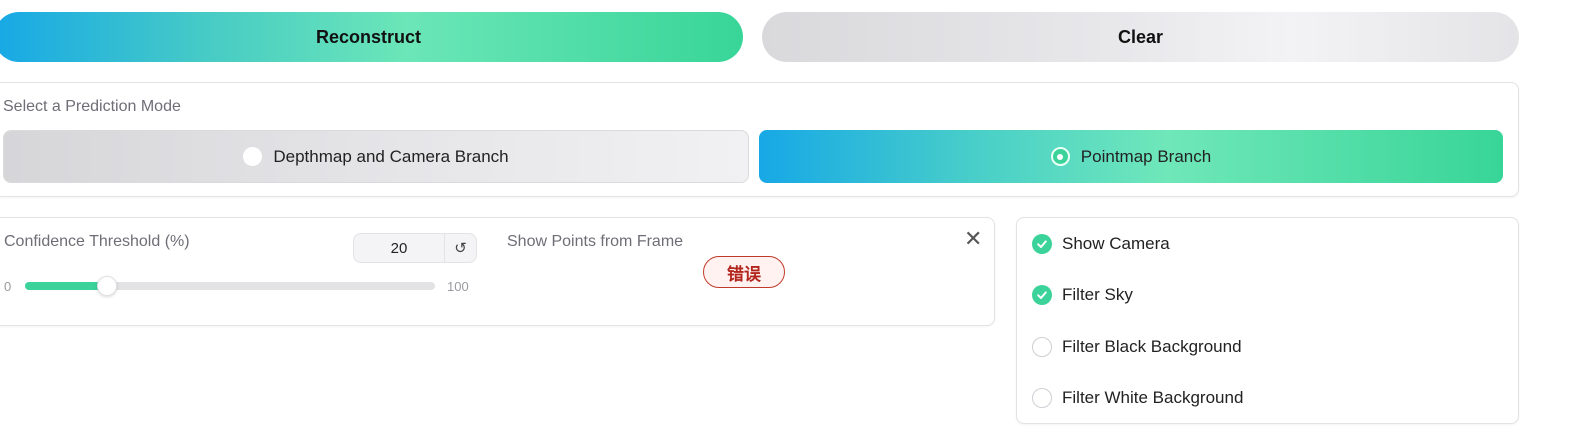 This screenshot has width=1569, height=431. Describe the element at coordinates (66, 286) in the screenshot. I see `slider-fill` at that location.